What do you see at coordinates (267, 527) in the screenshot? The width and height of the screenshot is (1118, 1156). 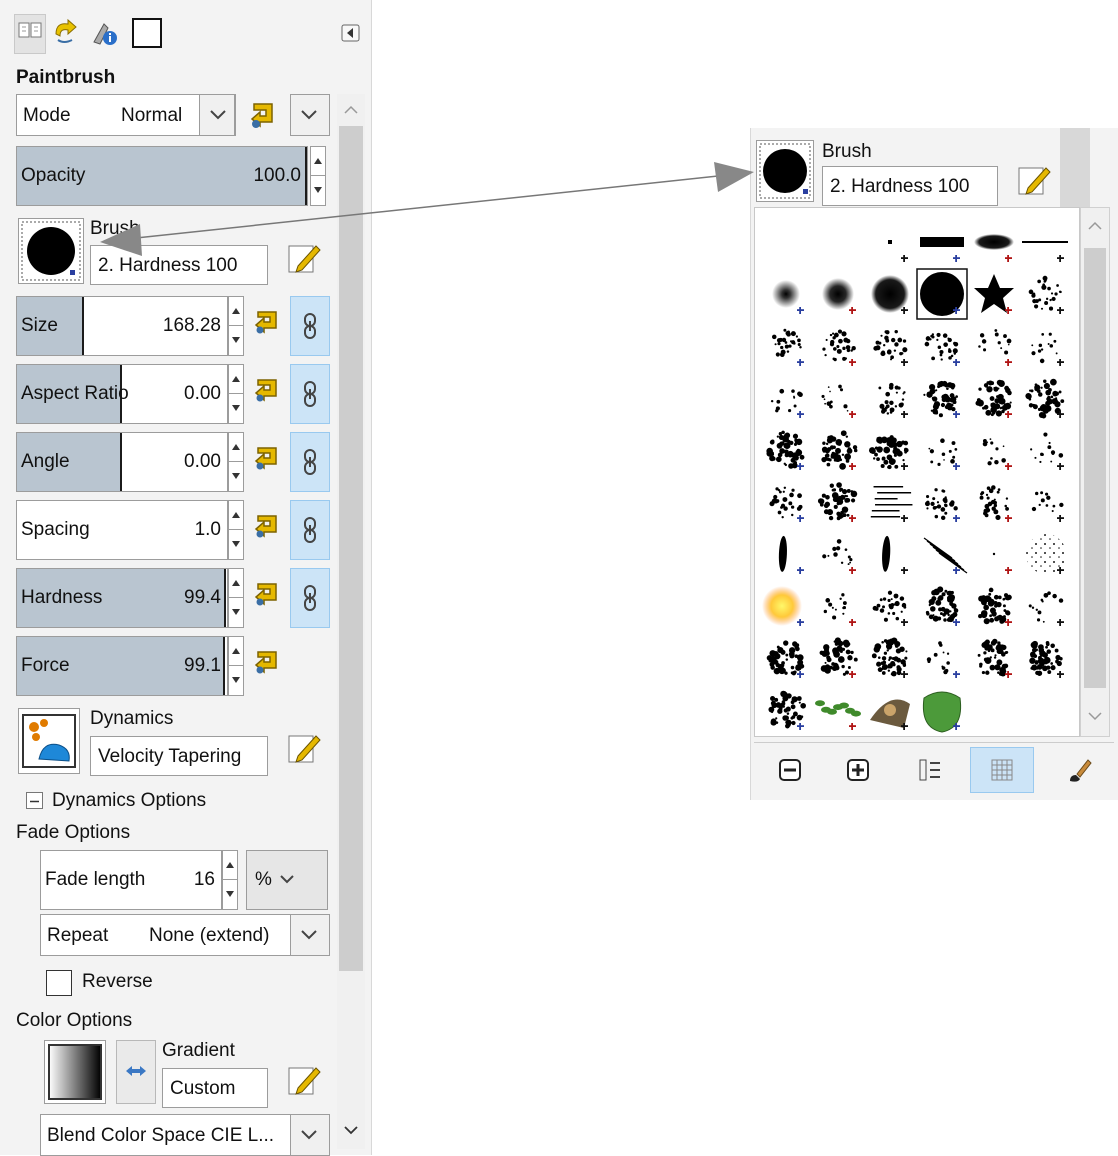 I see `spacing-reset-button` at bounding box center [267, 527].